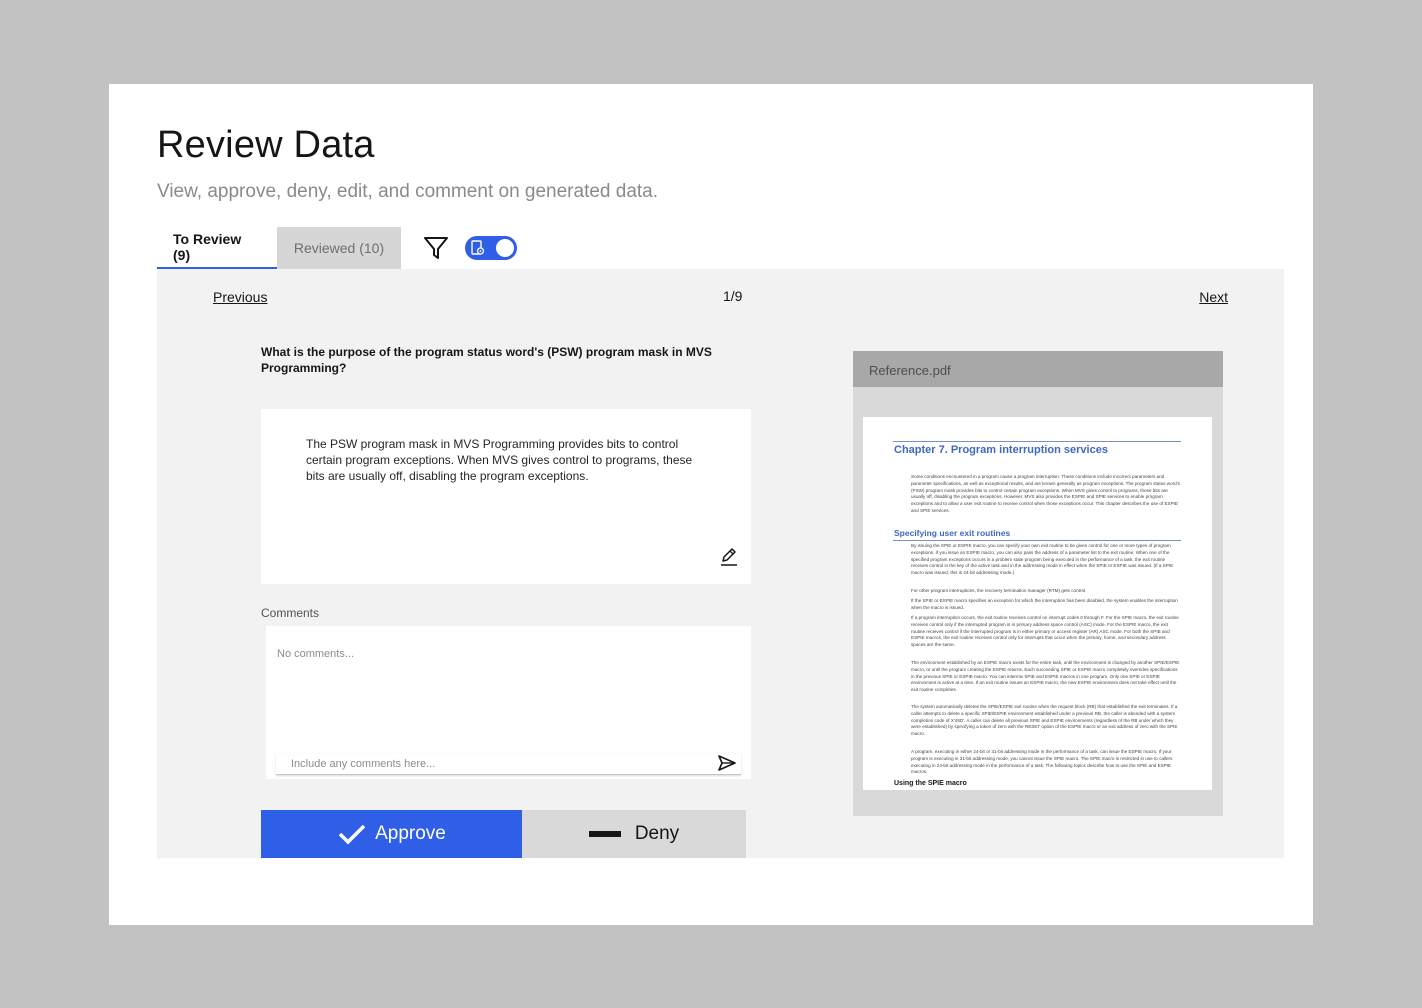  What do you see at coordinates (290, 613) in the screenshot?
I see `comments-label: Comments` at bounding box center [290, 613].